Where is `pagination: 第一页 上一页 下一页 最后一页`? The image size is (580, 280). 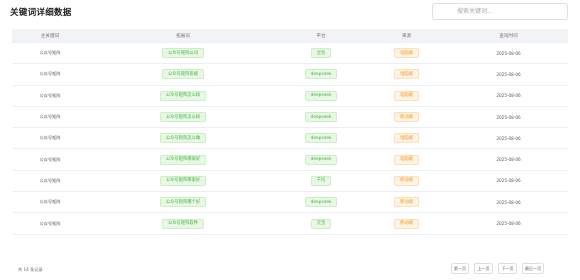
pagination: 第一页 上一页 下一页 最后一页 is located at coordinates (497, 268).